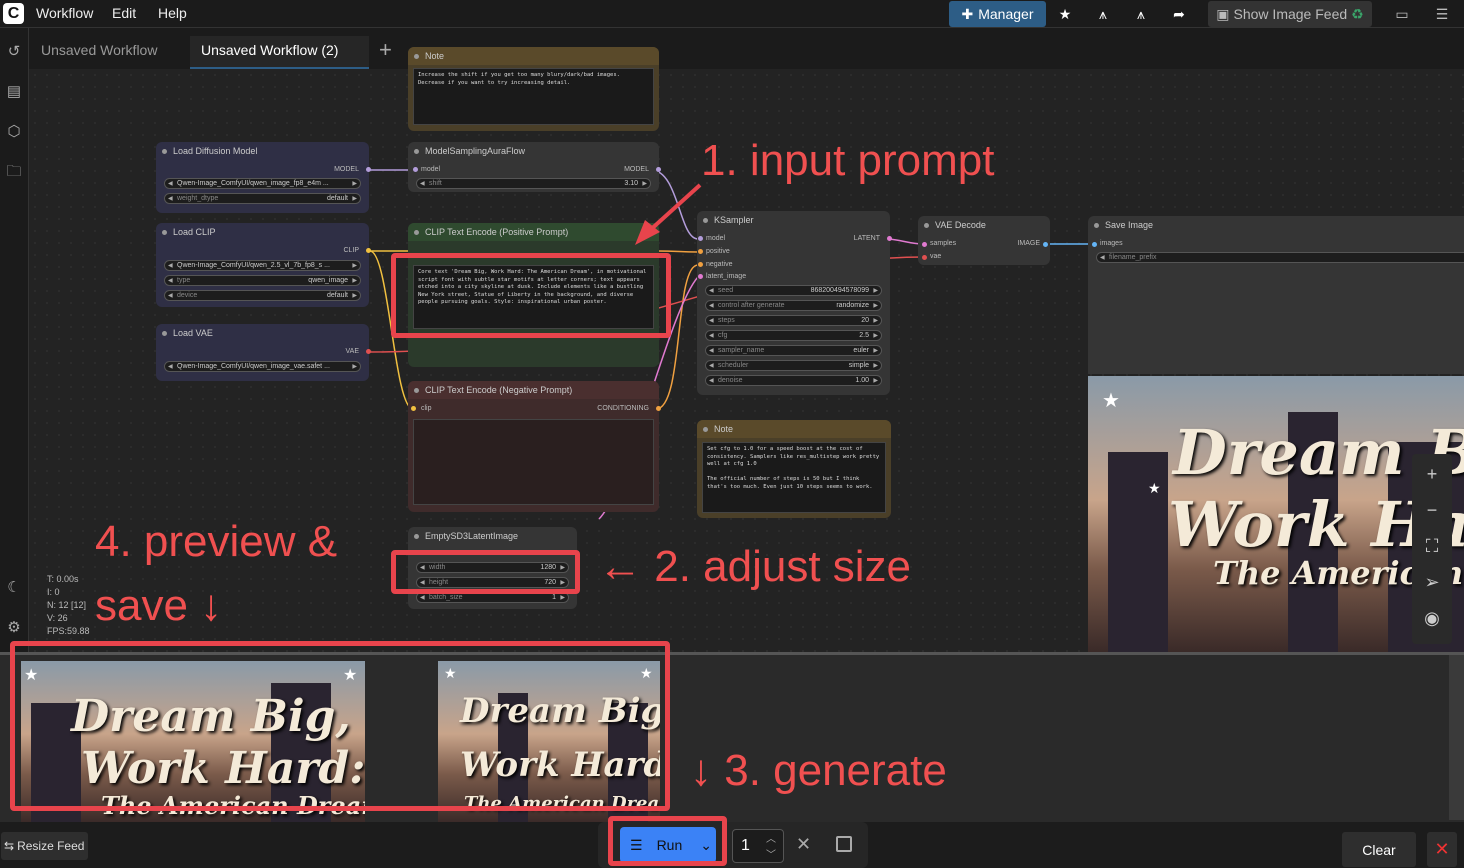  I want to click on clip-input-port, so click(413, 408).